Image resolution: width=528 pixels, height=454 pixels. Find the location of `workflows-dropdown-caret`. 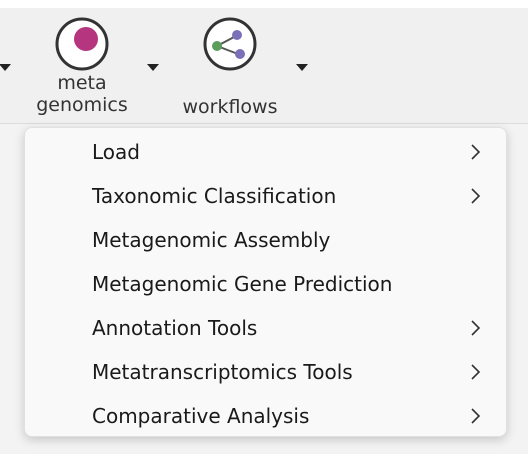

workflows-dropdown-caret is located at coordinates (302, 67).